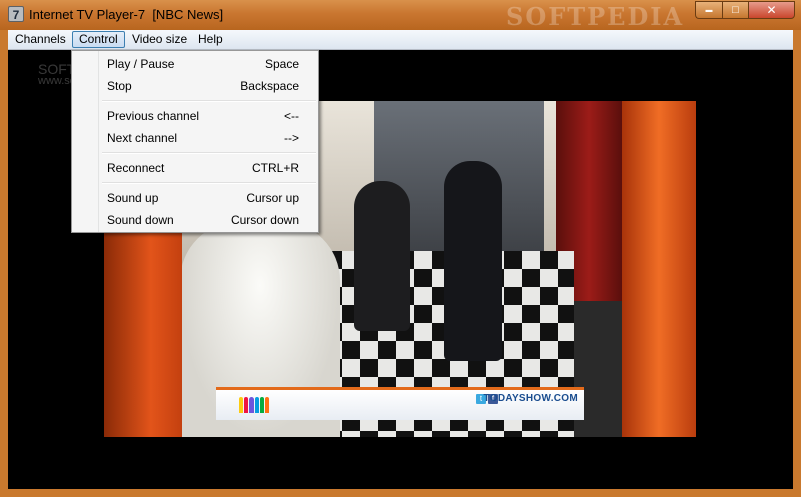 Image resolution: width=801 pixels, height=497 pixels. What do you see at coordinates (159, 39) in the screenshot?
I see `menu-video-size: Video size` at bounding box center [159, 39].